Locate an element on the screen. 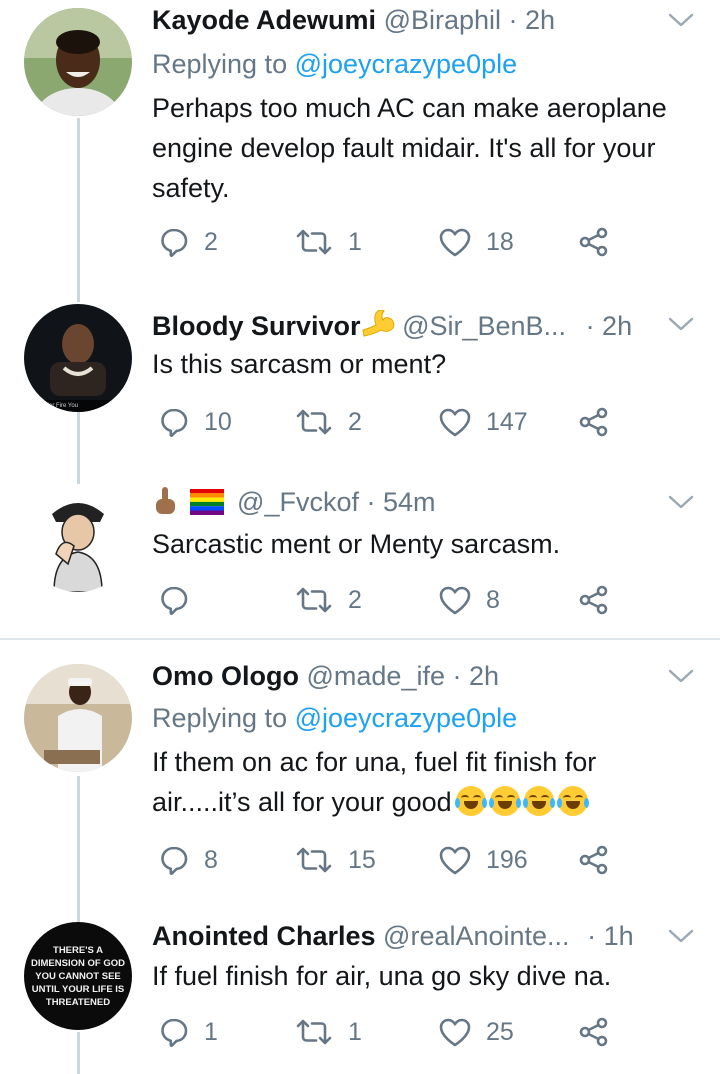 The image size is (720, 1074). retweet-count: 15 is located at coordinates (362, 859).